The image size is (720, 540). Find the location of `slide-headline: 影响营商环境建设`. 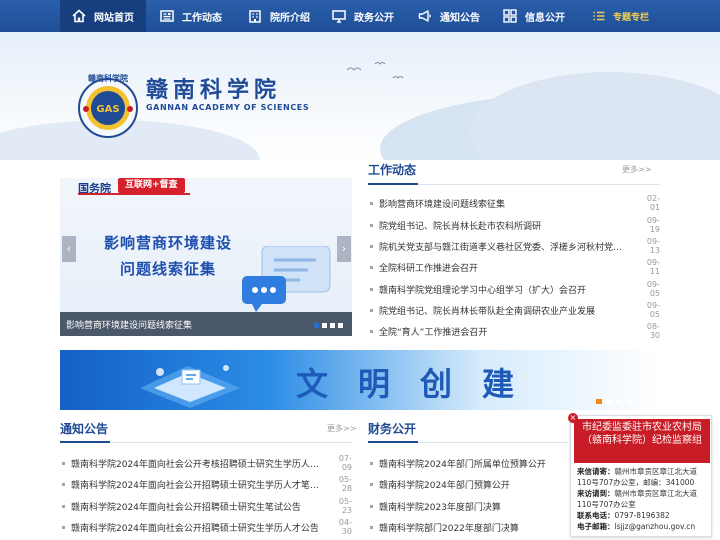

slide-headline: 影响营商环境建设 is located at coordinates (168, 243).